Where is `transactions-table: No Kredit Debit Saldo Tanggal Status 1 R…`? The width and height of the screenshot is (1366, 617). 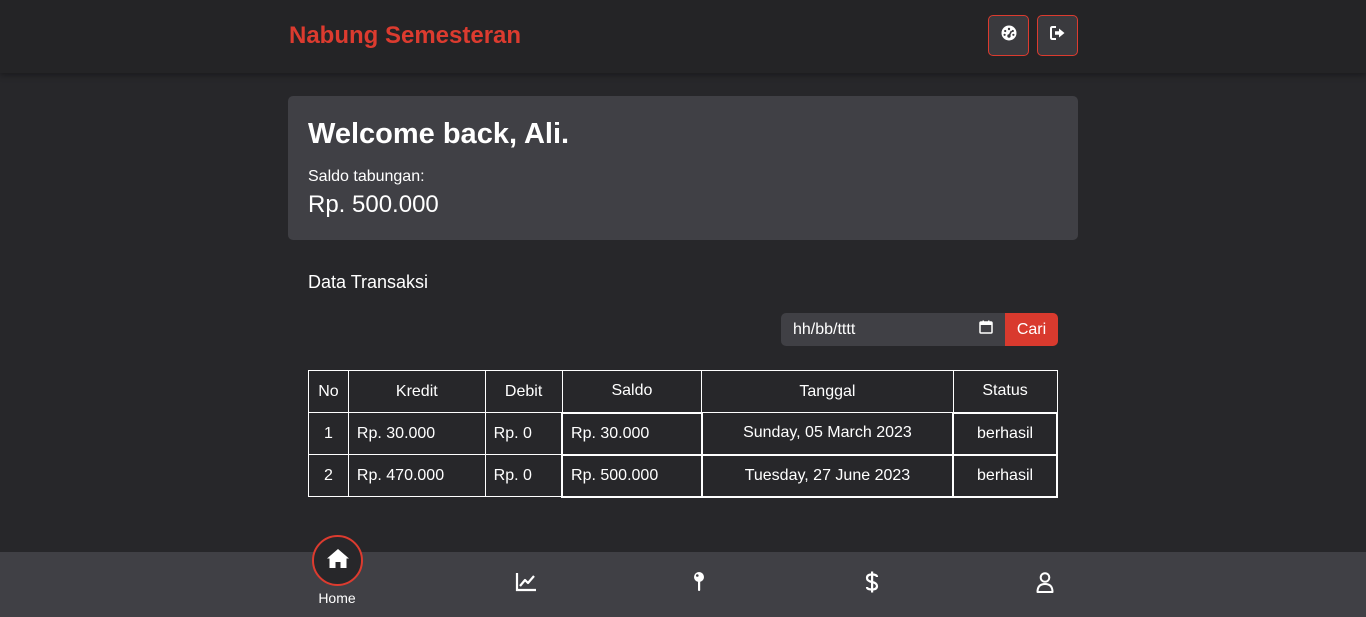
transactions-table: No Kredit Debit Saldo Tanggal Status 1 R… is located at coordinates (683, 434).